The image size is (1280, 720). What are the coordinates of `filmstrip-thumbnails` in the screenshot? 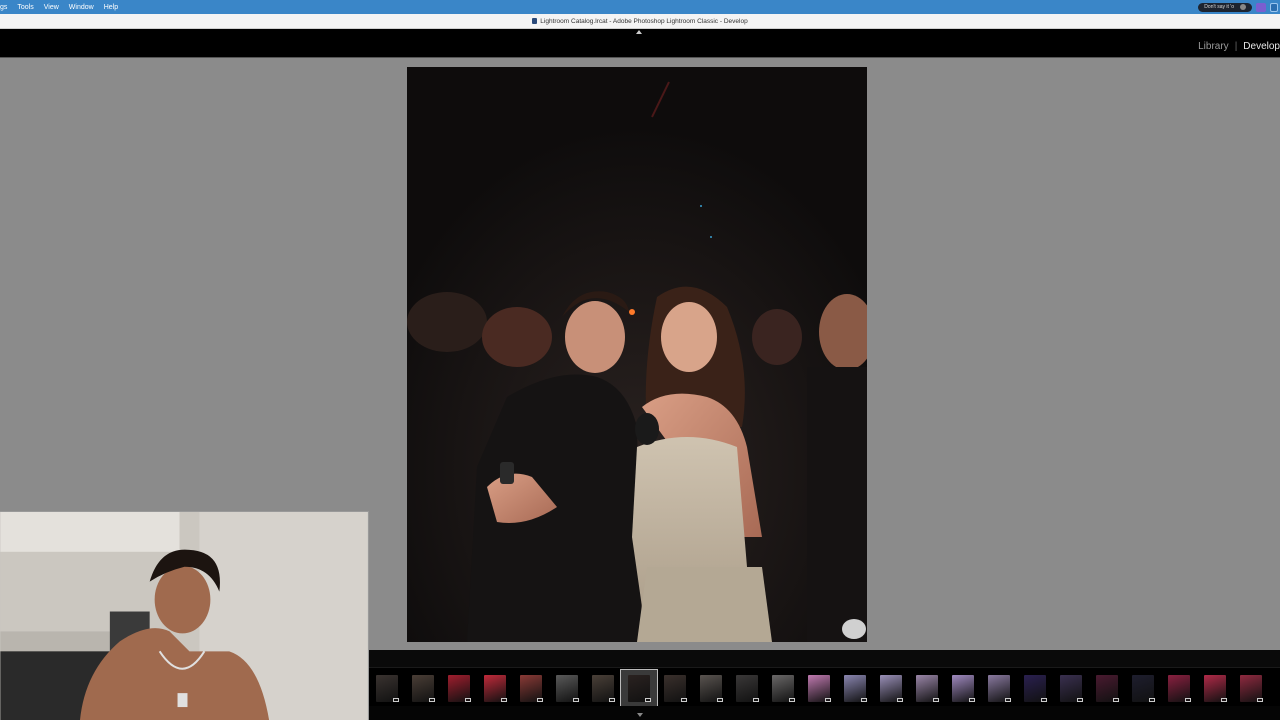 It's located at (824, 688).